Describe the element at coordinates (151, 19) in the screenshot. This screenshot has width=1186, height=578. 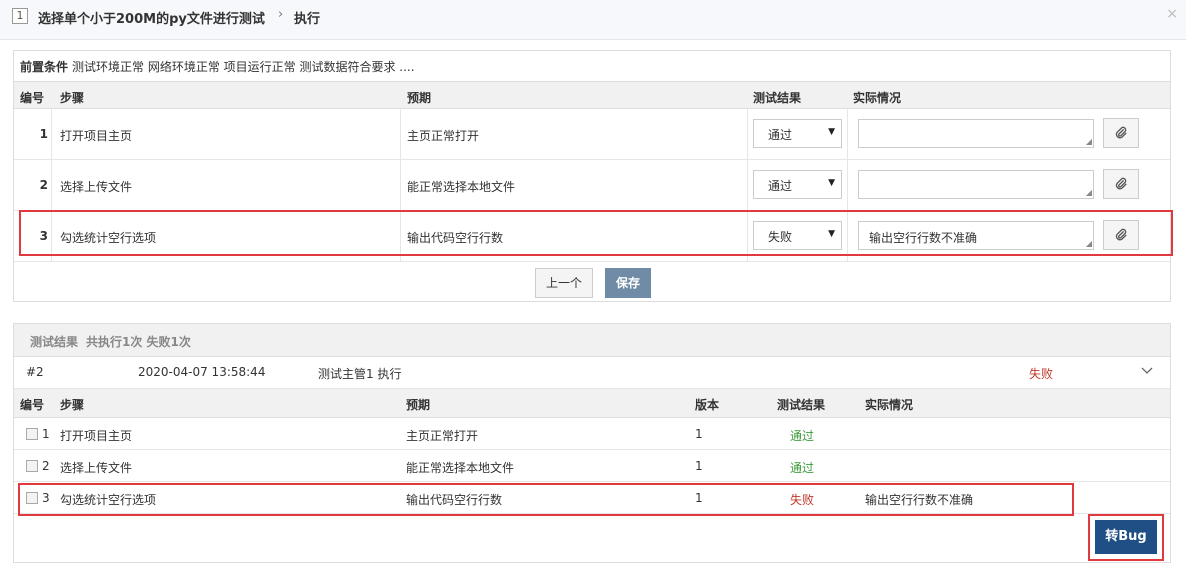
I see `case-title: 选择单个小于200M的py文件进行测试` at that location.